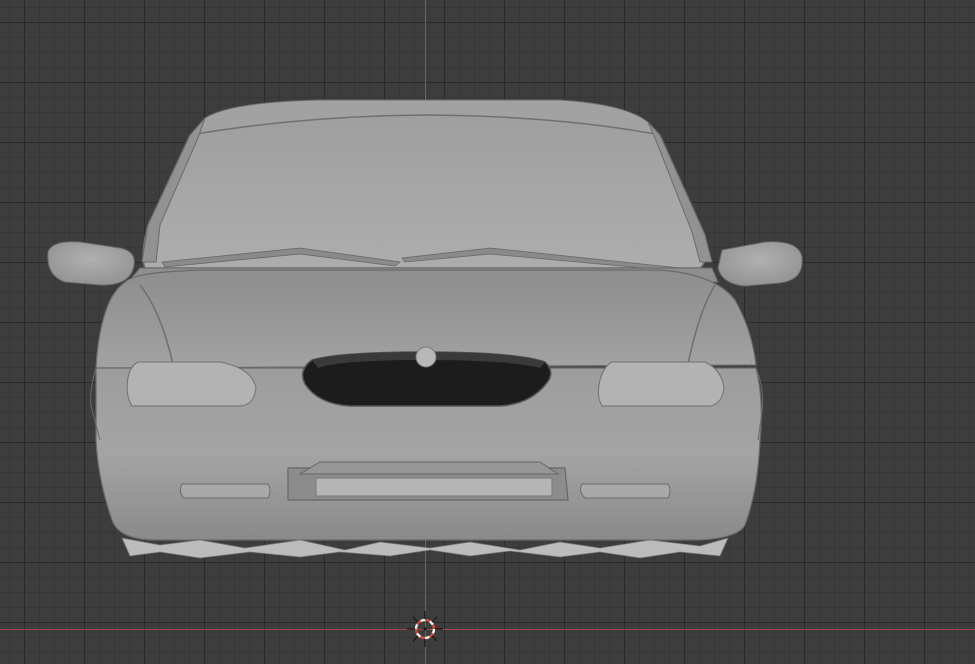 The height and width of the screenshot is (664, 975). Describe the element at coordinates (760, 264) in the screenshot. I see `right-mirror` at that location.